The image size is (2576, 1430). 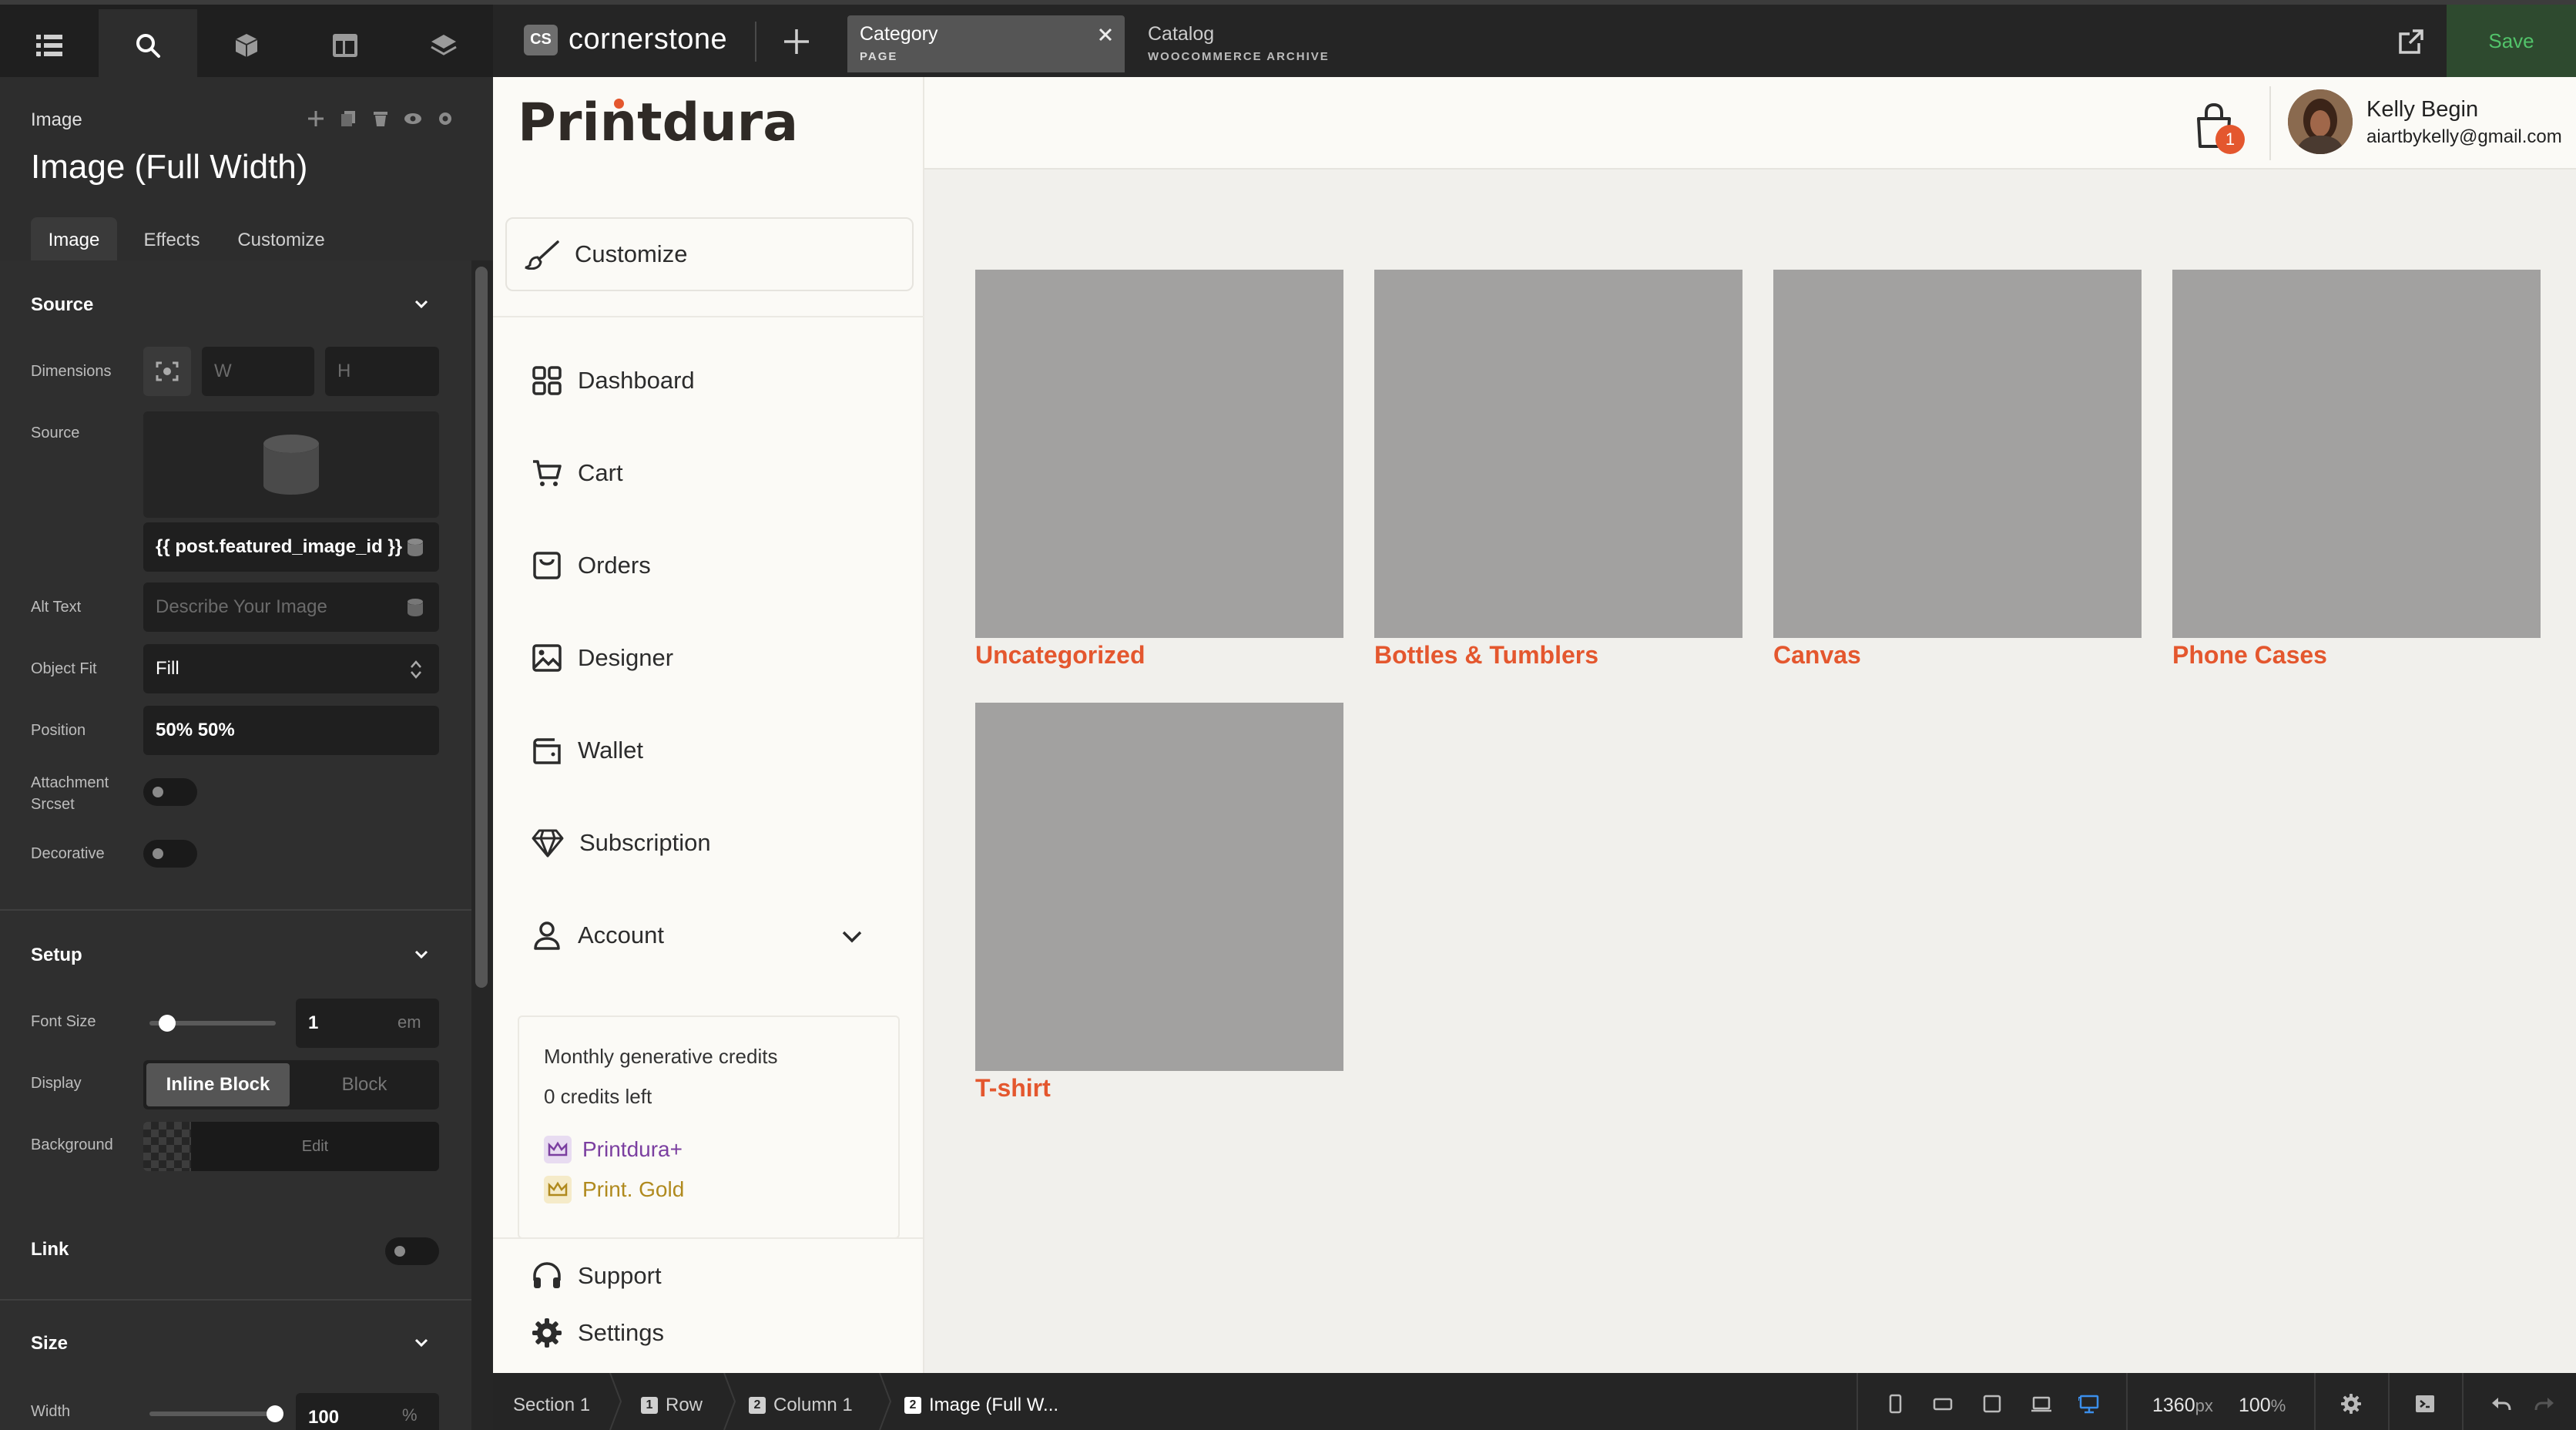 What do you see at coordinates (380, 118) in the screenshot?
I see `delete-icon` at bounding box center [380, 118].